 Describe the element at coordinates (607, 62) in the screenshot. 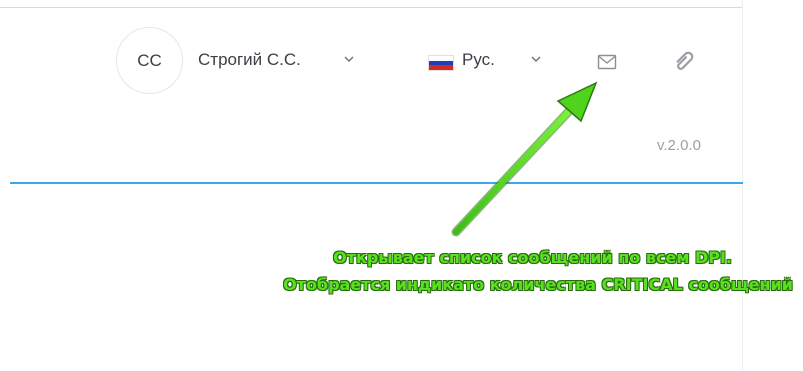

I see `mail-icon` at that location.